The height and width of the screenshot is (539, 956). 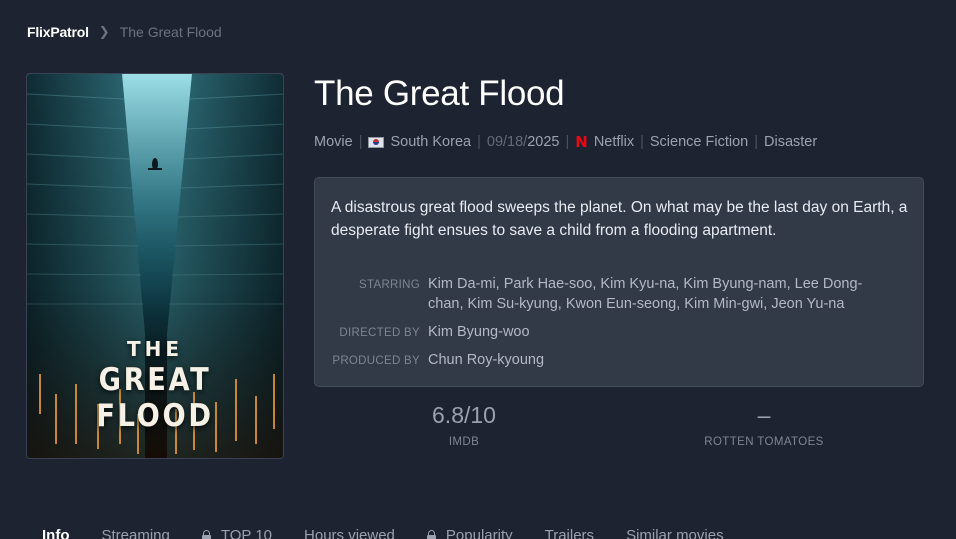 I want to click on tab-top10: TOP 10, so click(x=237, y=533).